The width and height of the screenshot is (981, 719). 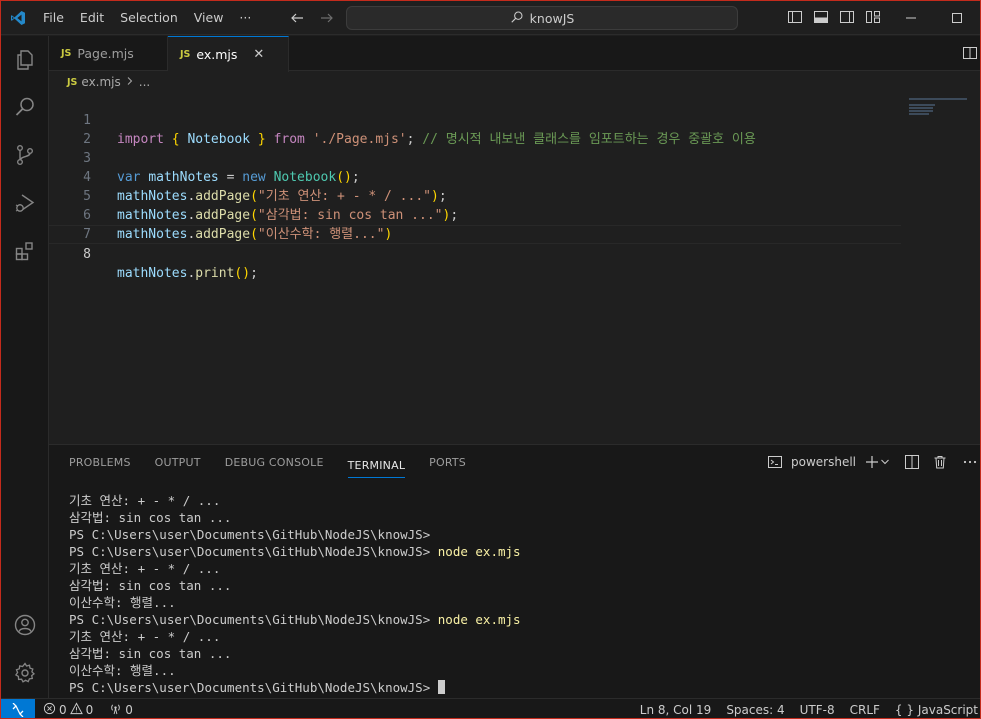 What do you see at coordinates (245, 18) in the screenshot?
I see `menu-more: ···` at bounding box center [245, 18].